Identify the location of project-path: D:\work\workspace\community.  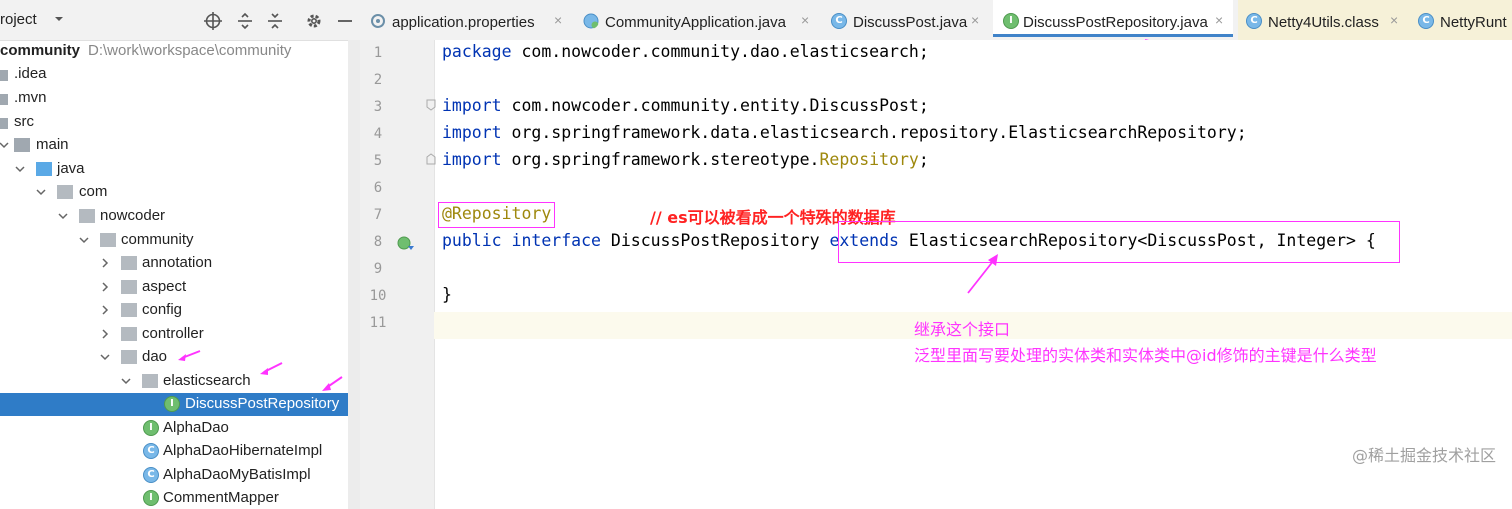
(190, 50).